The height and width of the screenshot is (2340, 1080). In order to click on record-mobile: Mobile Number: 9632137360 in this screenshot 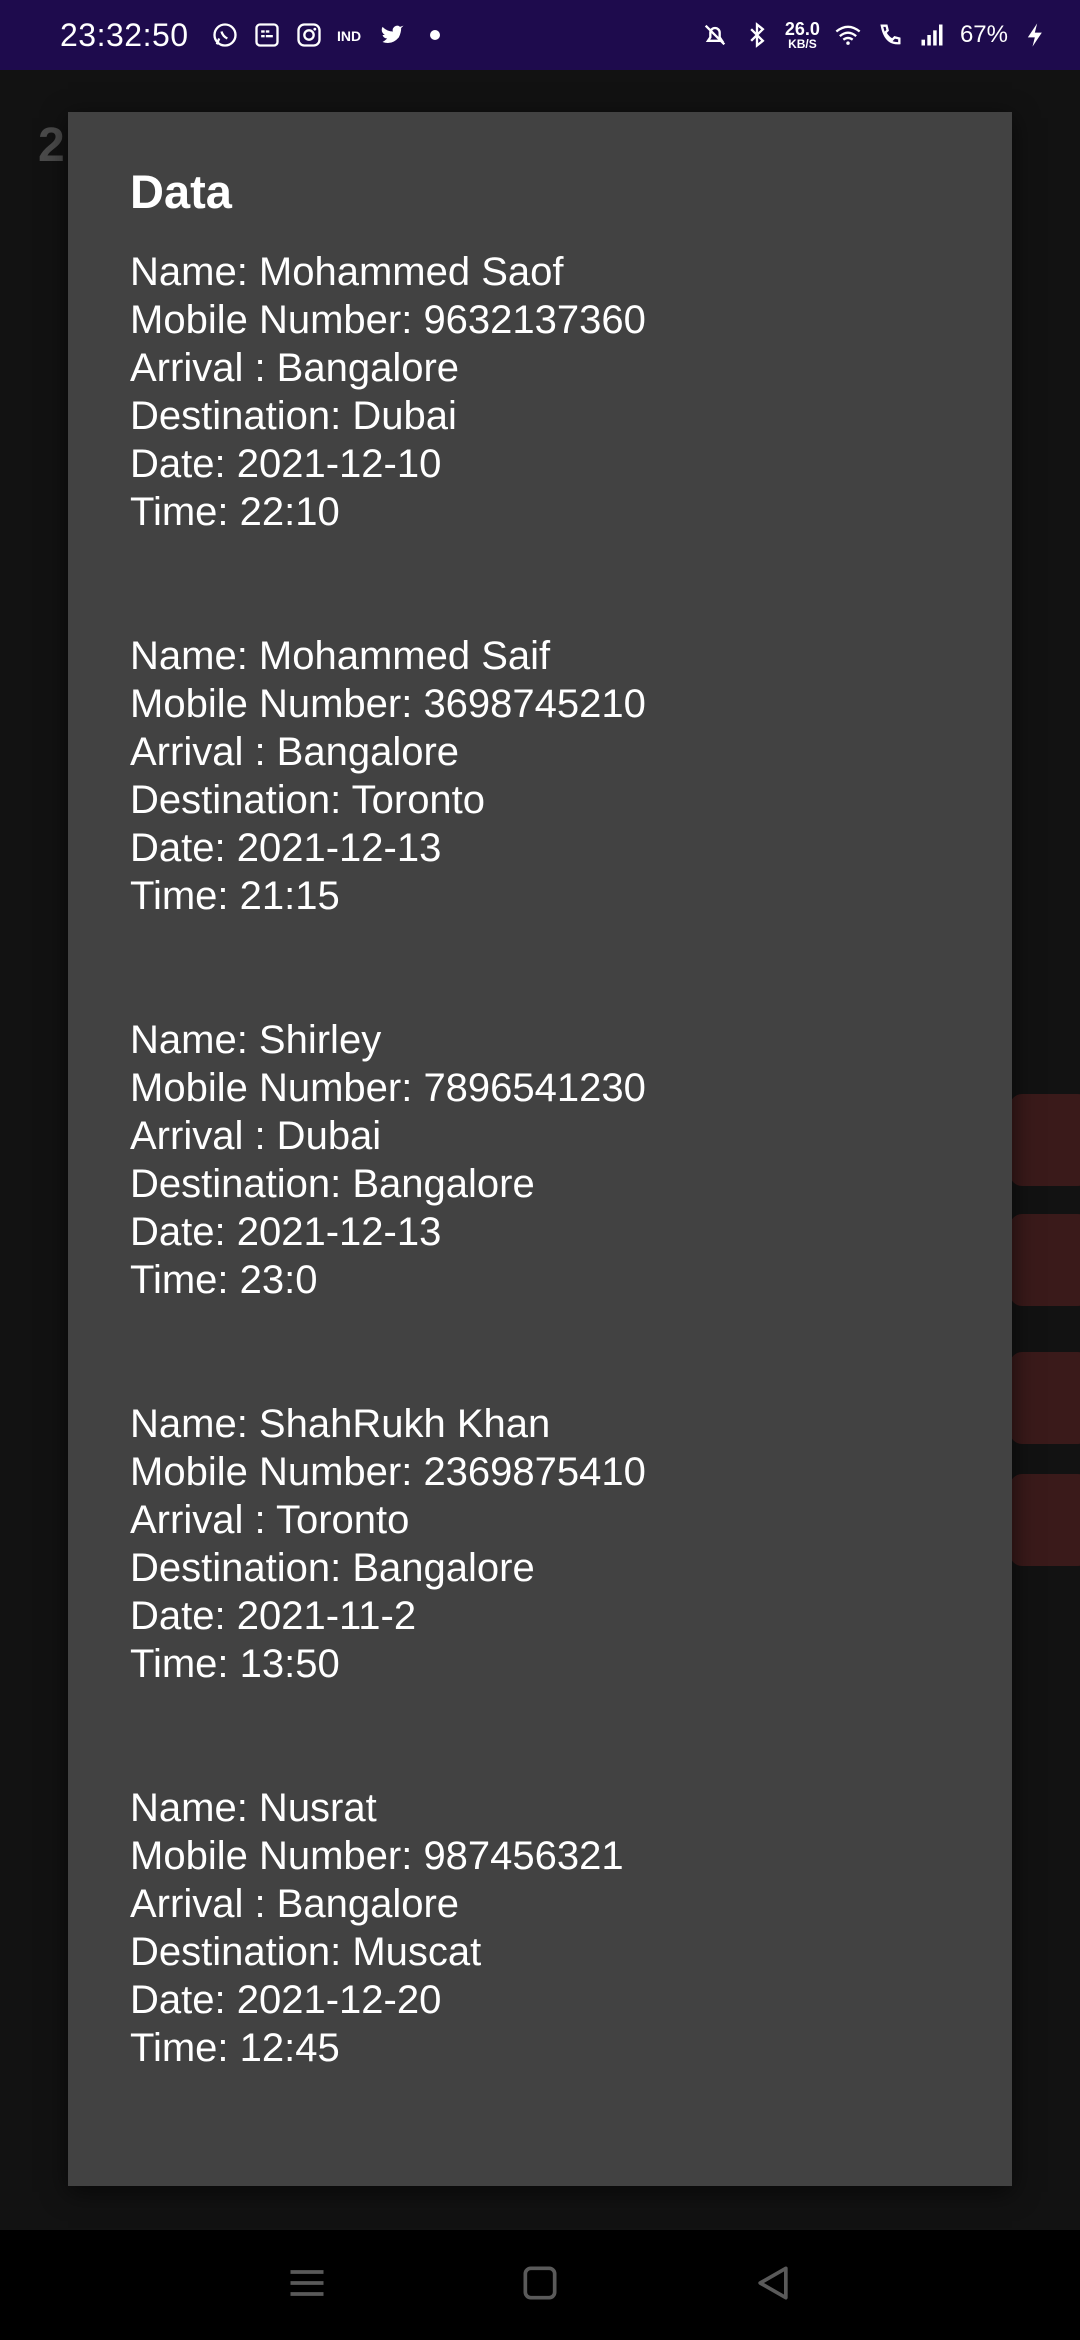, I will do `click(388, 320)`.